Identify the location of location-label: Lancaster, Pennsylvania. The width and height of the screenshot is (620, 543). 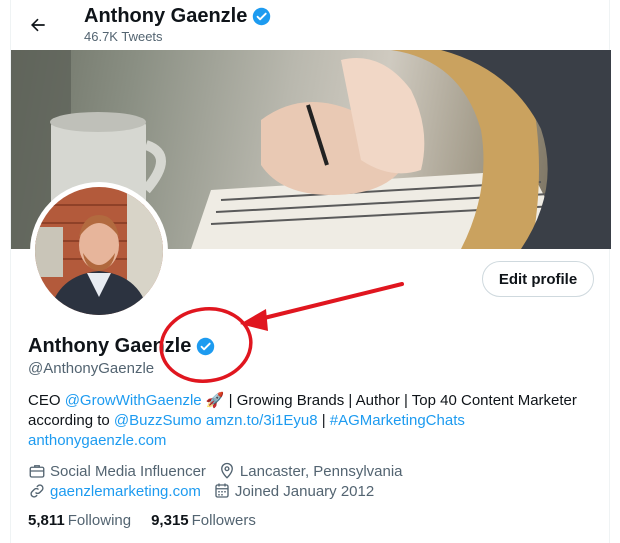
(321, 471).